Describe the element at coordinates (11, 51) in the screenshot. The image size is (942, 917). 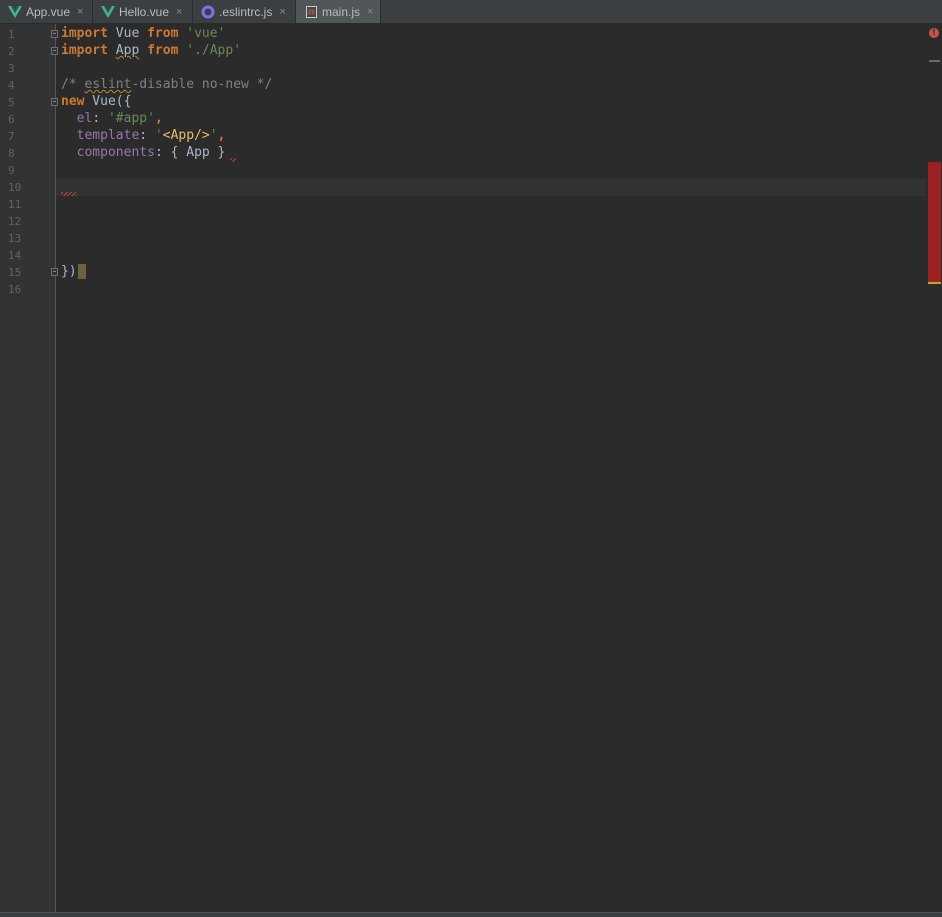
I see `line-number: 2` at that location.